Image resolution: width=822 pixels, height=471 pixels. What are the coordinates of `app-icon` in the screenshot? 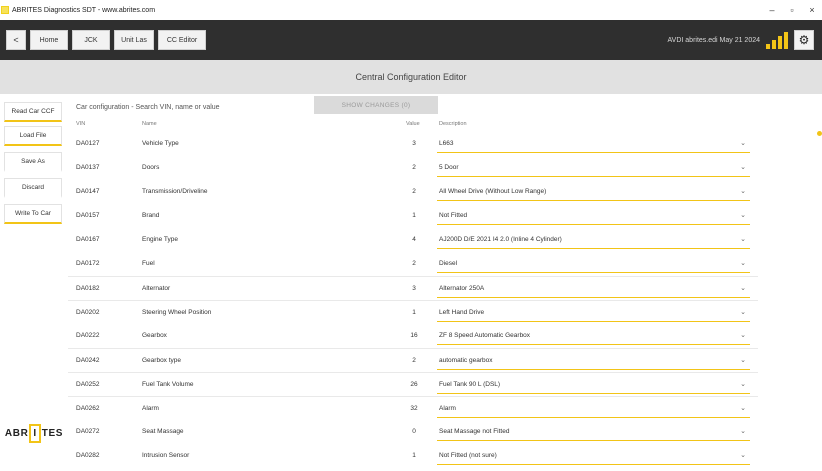 It's located at (5, 10).